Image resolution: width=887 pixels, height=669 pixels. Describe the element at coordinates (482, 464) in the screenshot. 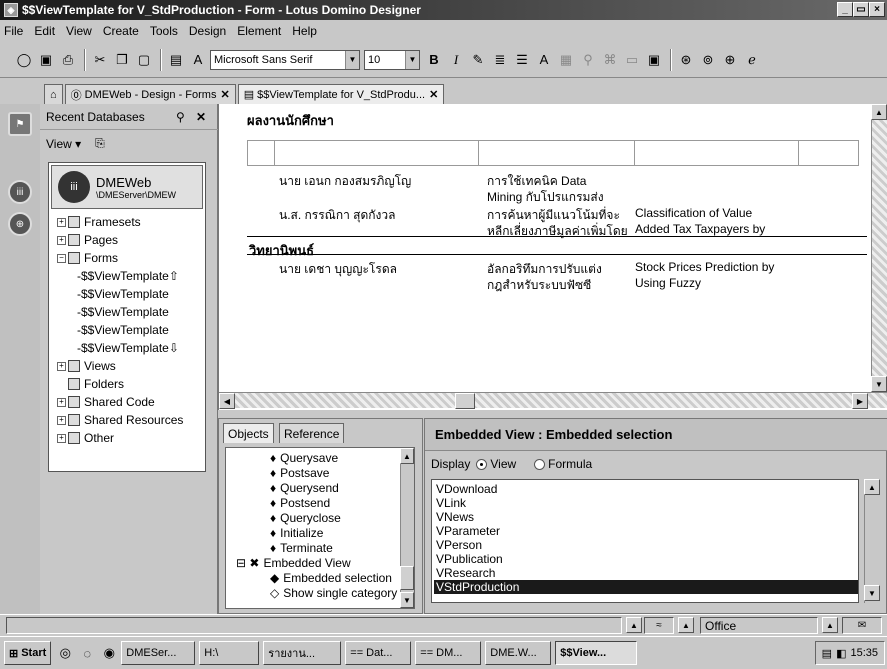

I see `radio-view` at that location.